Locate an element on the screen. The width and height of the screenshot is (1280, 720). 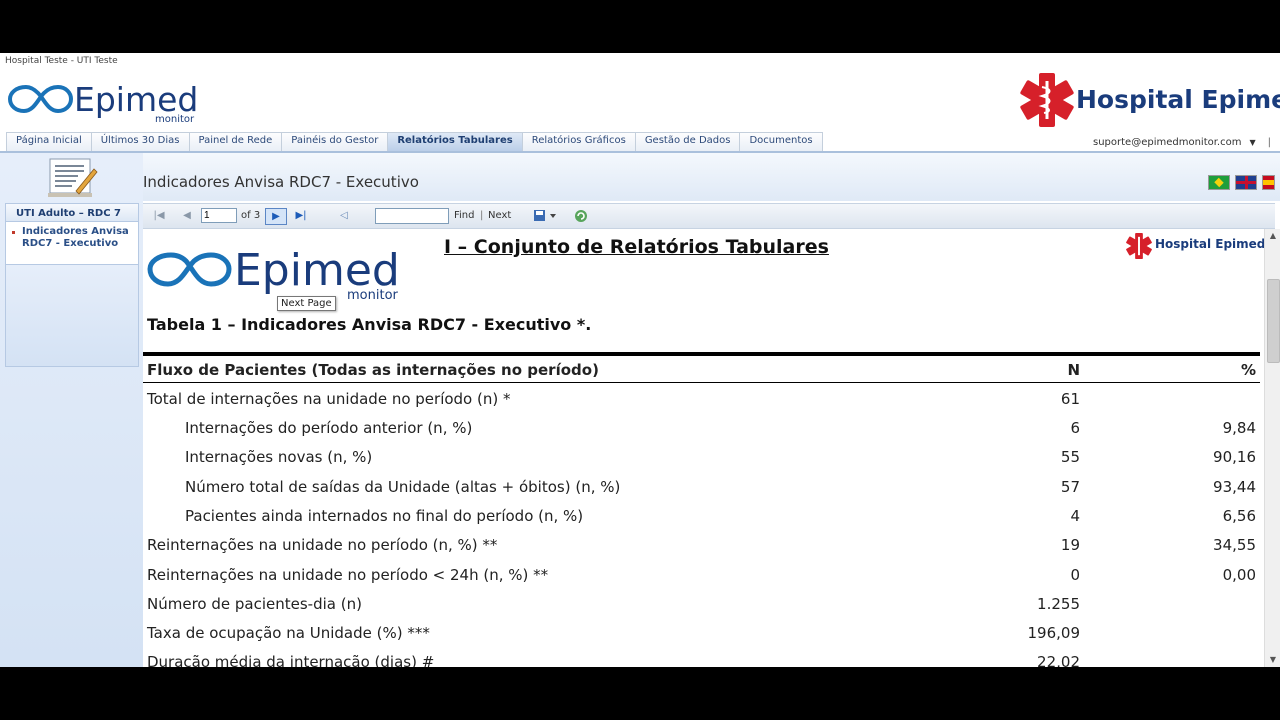
column-header-pct: % is located at coordinates (1248, 370).